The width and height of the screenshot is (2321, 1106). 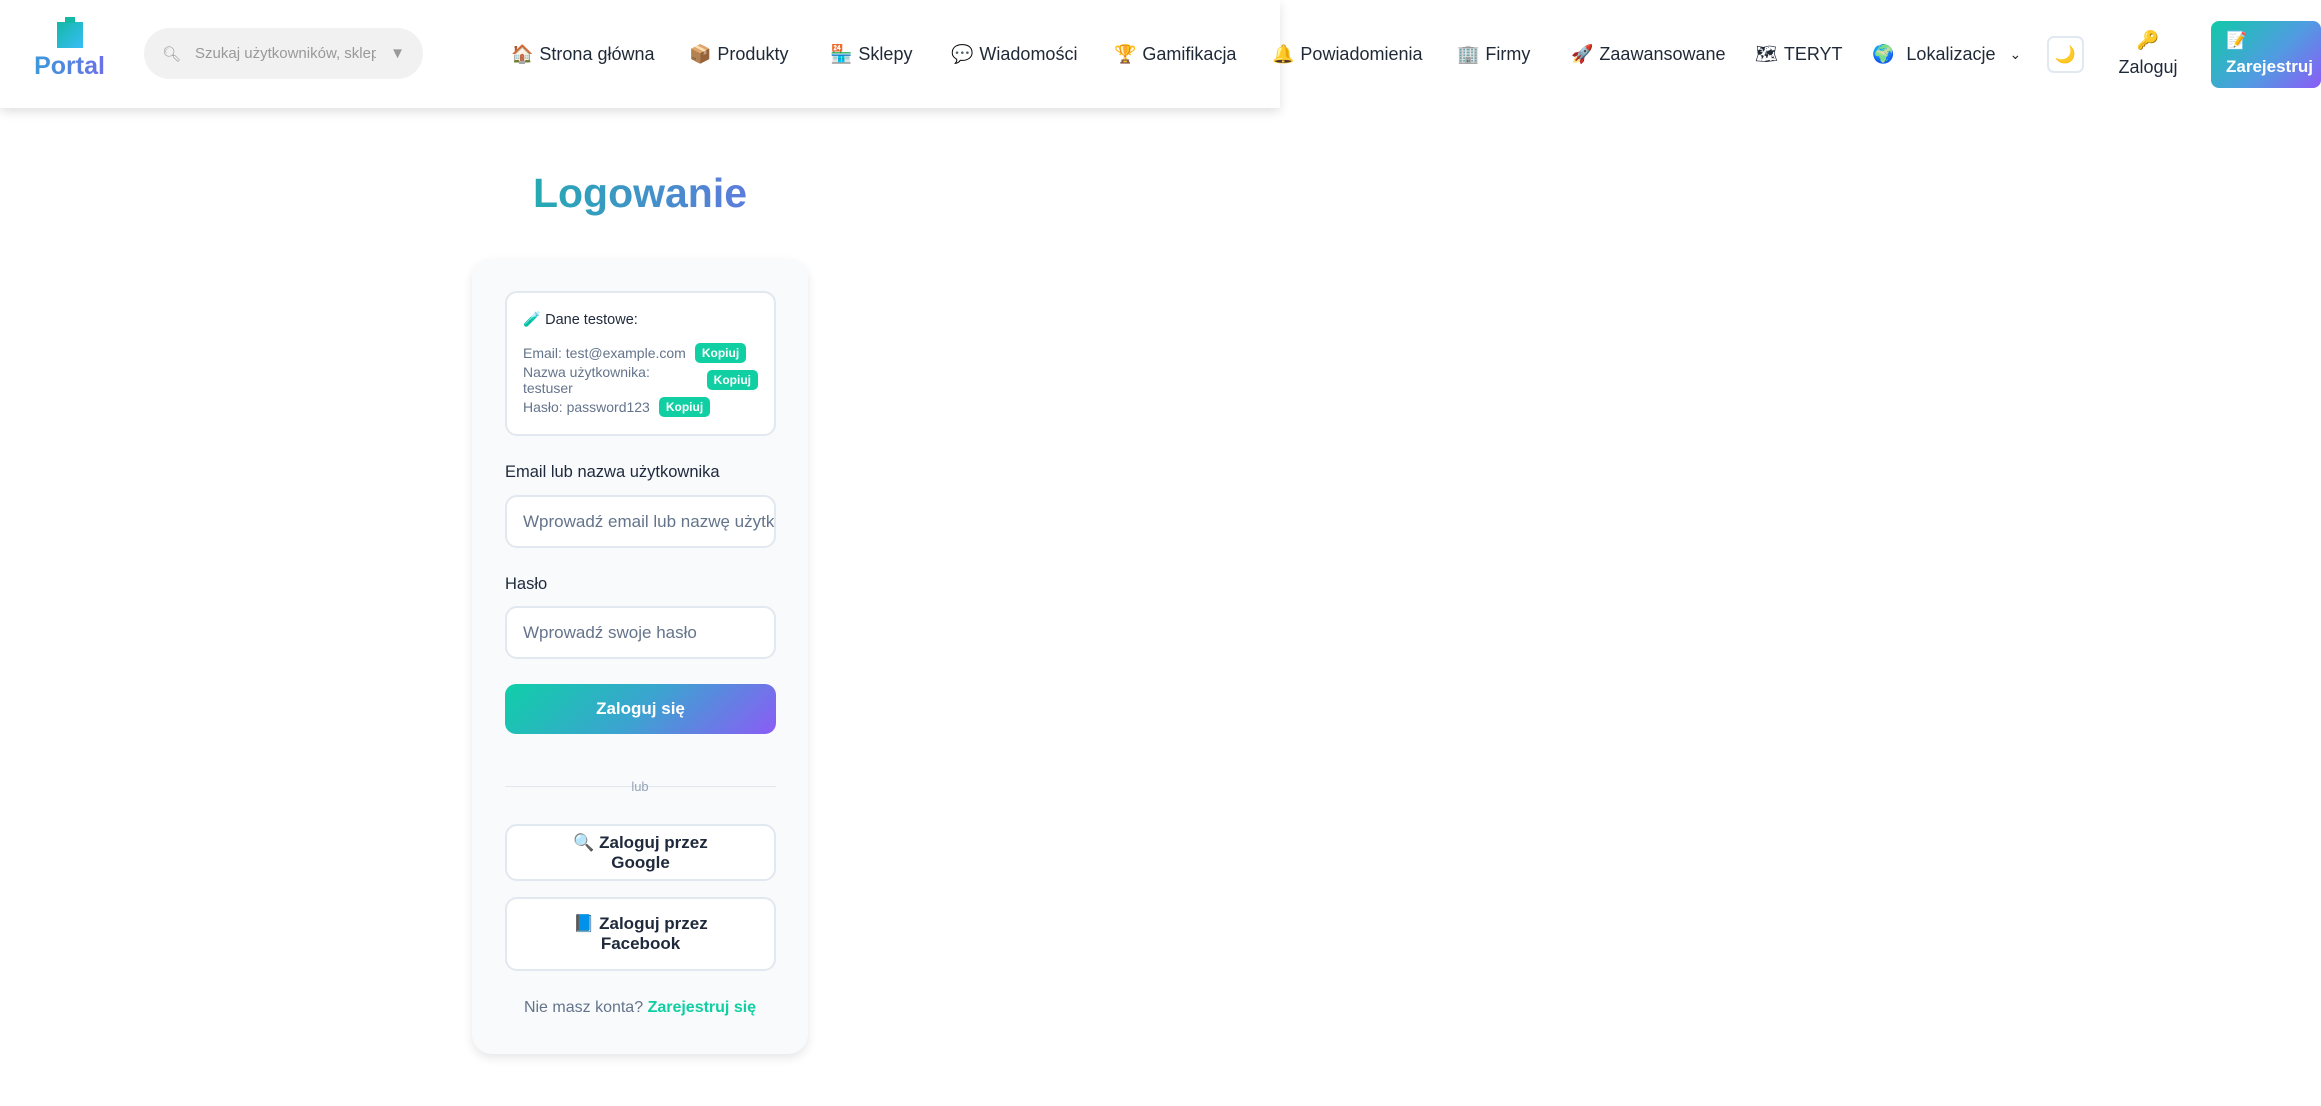 I want to click on google-login-button: 🔍 Zaloguj przez Google, so click(x=640, y=852).